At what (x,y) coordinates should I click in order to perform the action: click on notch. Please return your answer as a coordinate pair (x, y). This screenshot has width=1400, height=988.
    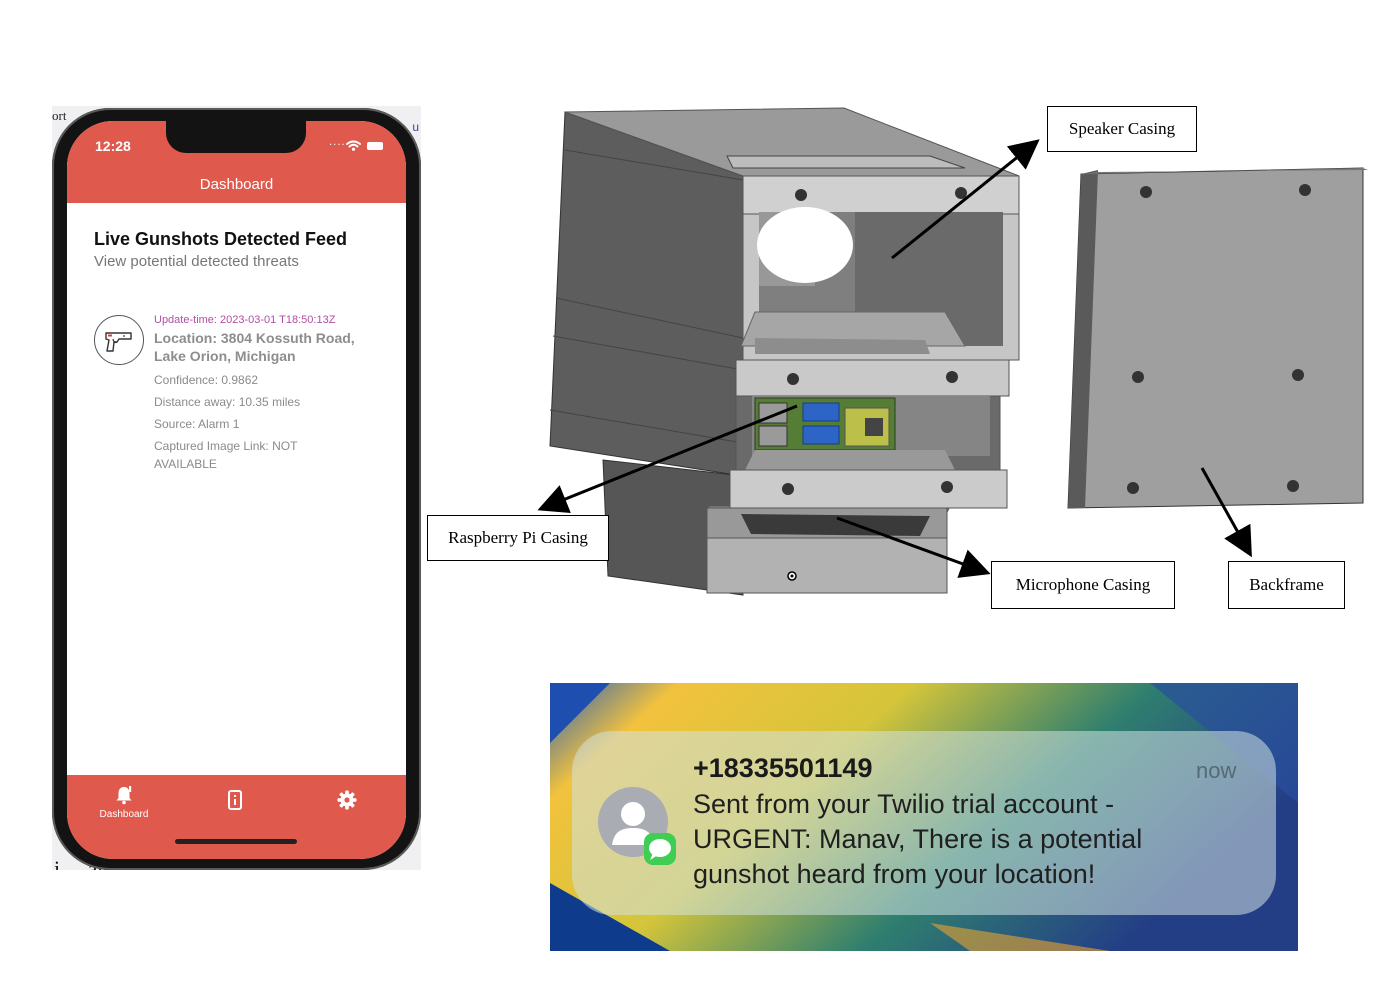
    Looking at the image, I should click on (236, 137).